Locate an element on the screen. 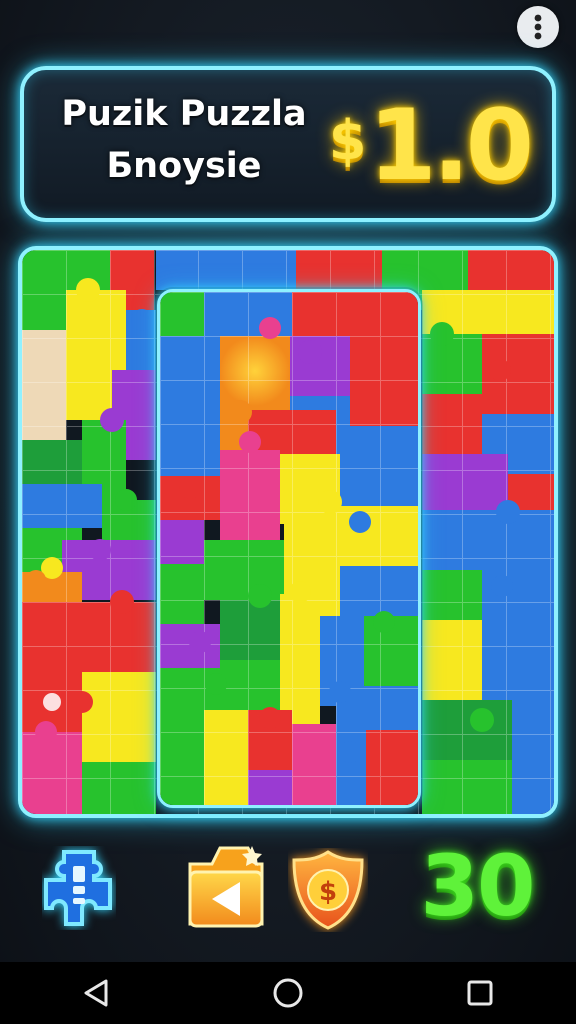 The image size is (576, 1024). prize-amount: $ 1.0 is located at coordinates (431, 146).